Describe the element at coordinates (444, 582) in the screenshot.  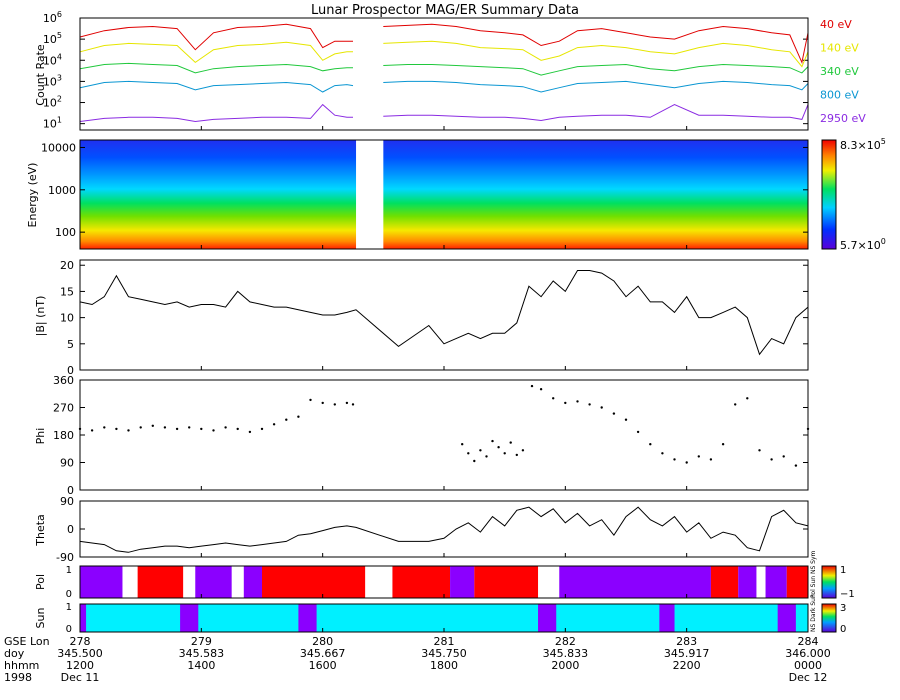
I see `pol-segments` at that location.